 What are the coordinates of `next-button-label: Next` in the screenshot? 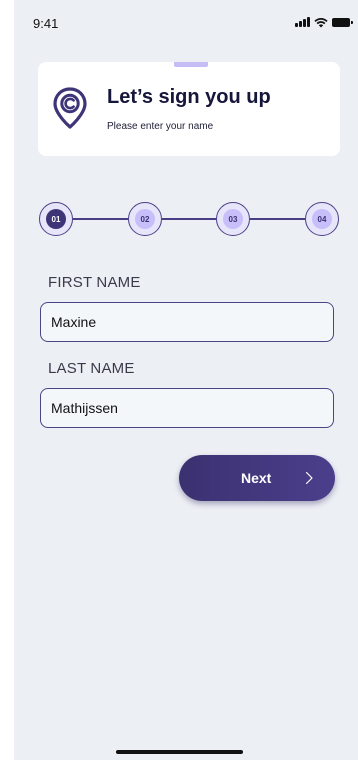 It's located at (256, 478).